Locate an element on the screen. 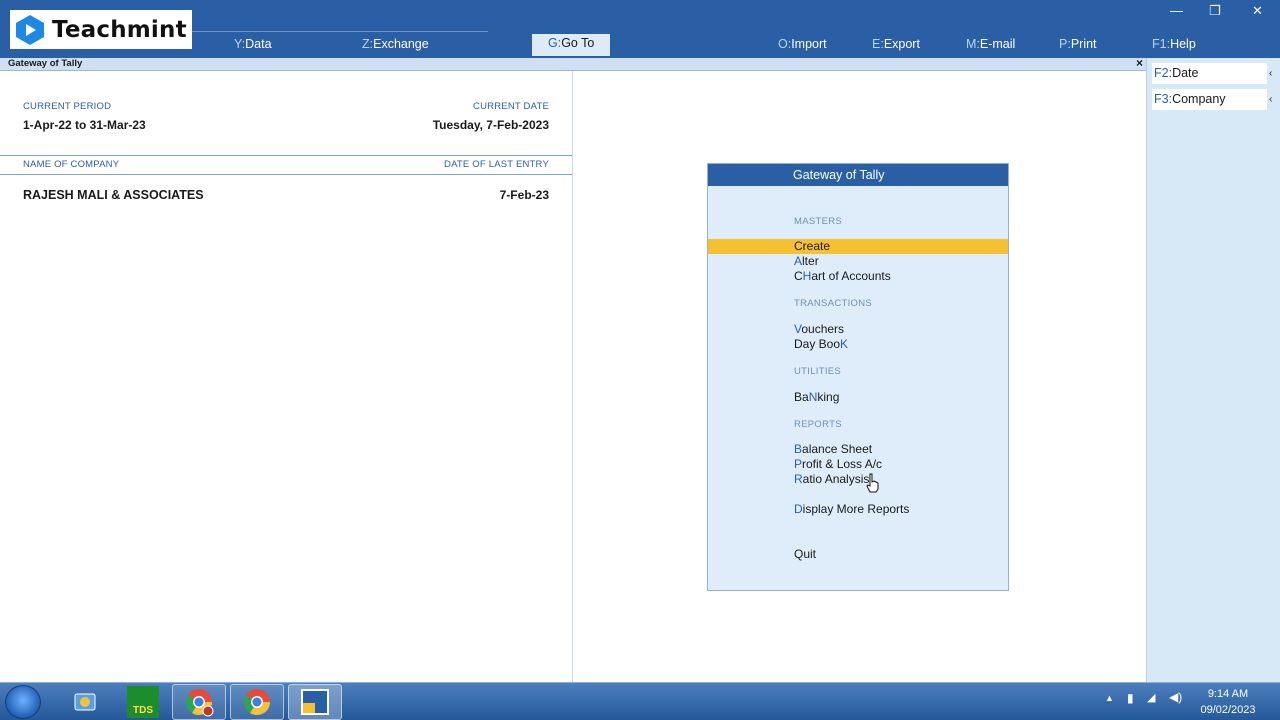  menu-item-profit-loss: Profit & Loss A/c is located at coordinates (838, 464).